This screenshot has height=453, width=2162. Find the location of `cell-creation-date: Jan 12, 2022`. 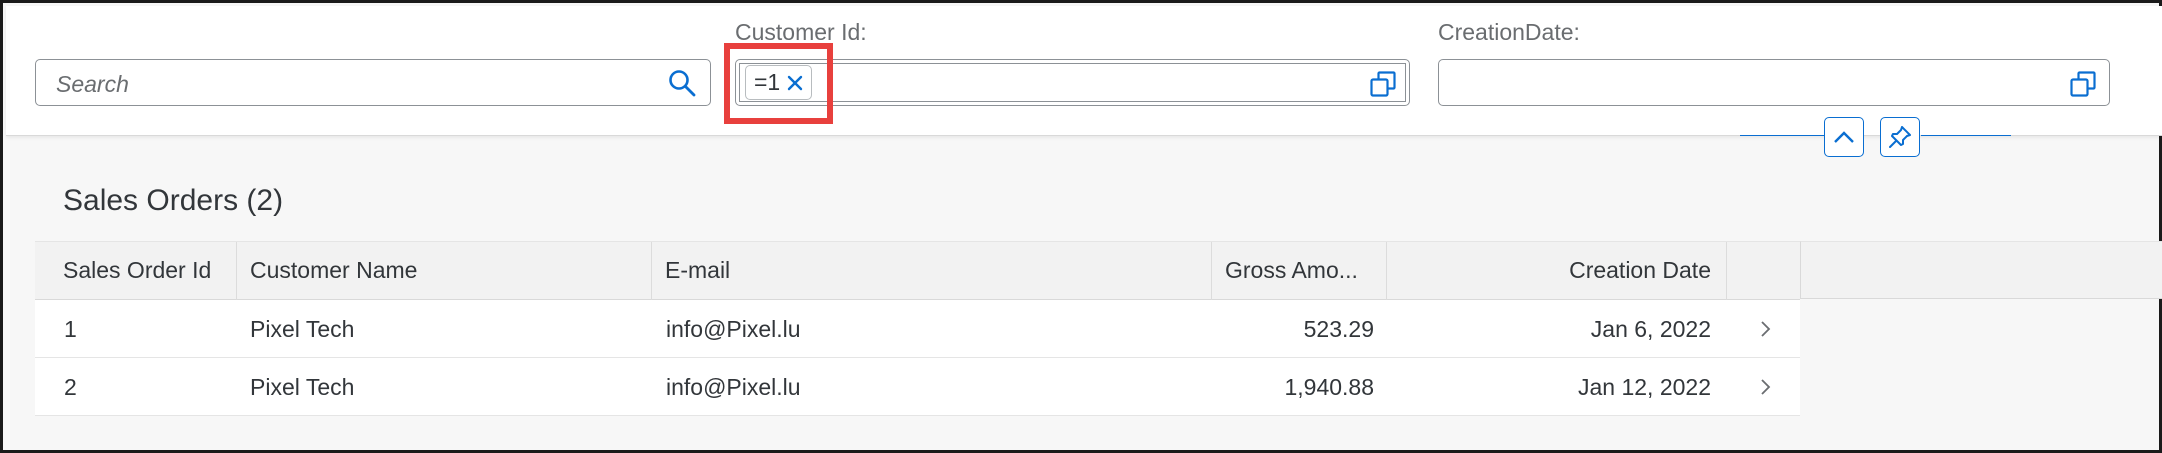

cell-creation-date: Jan 12, 2022 is located at coordinates (1644, 387).